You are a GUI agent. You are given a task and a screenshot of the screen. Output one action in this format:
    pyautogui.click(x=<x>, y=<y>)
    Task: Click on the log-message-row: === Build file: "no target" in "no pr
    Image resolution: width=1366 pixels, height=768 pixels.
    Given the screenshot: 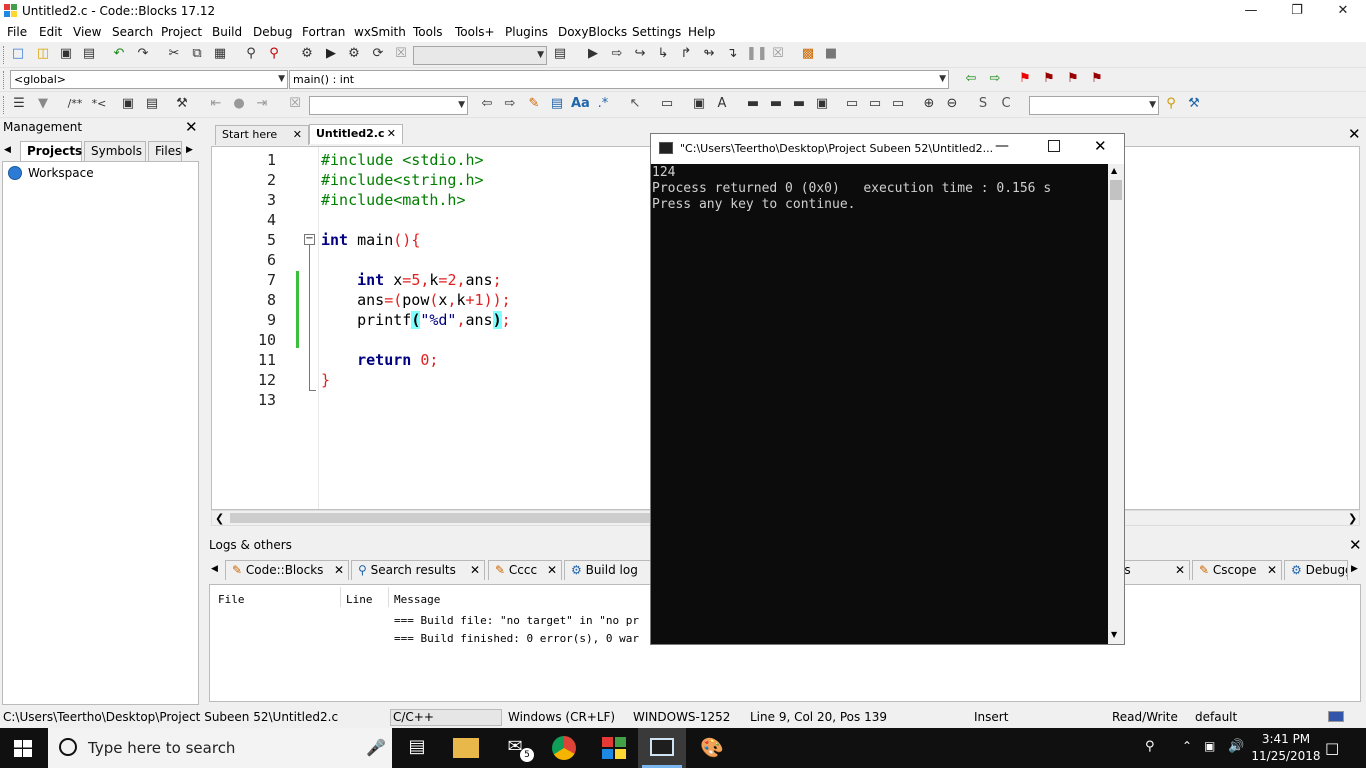 What is the action you would take?
    pyautogui.click(x=516, y=620)
    